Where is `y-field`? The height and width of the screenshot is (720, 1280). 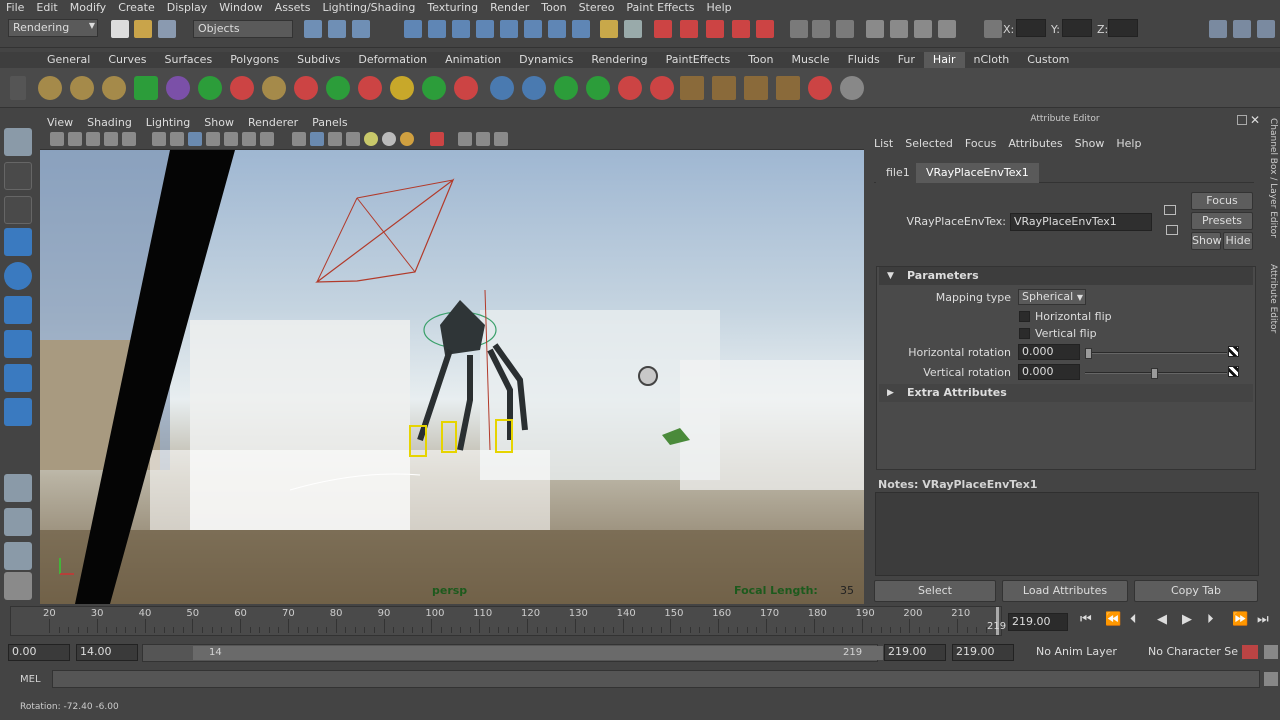 y-field is located at coordinates (1077, 28).